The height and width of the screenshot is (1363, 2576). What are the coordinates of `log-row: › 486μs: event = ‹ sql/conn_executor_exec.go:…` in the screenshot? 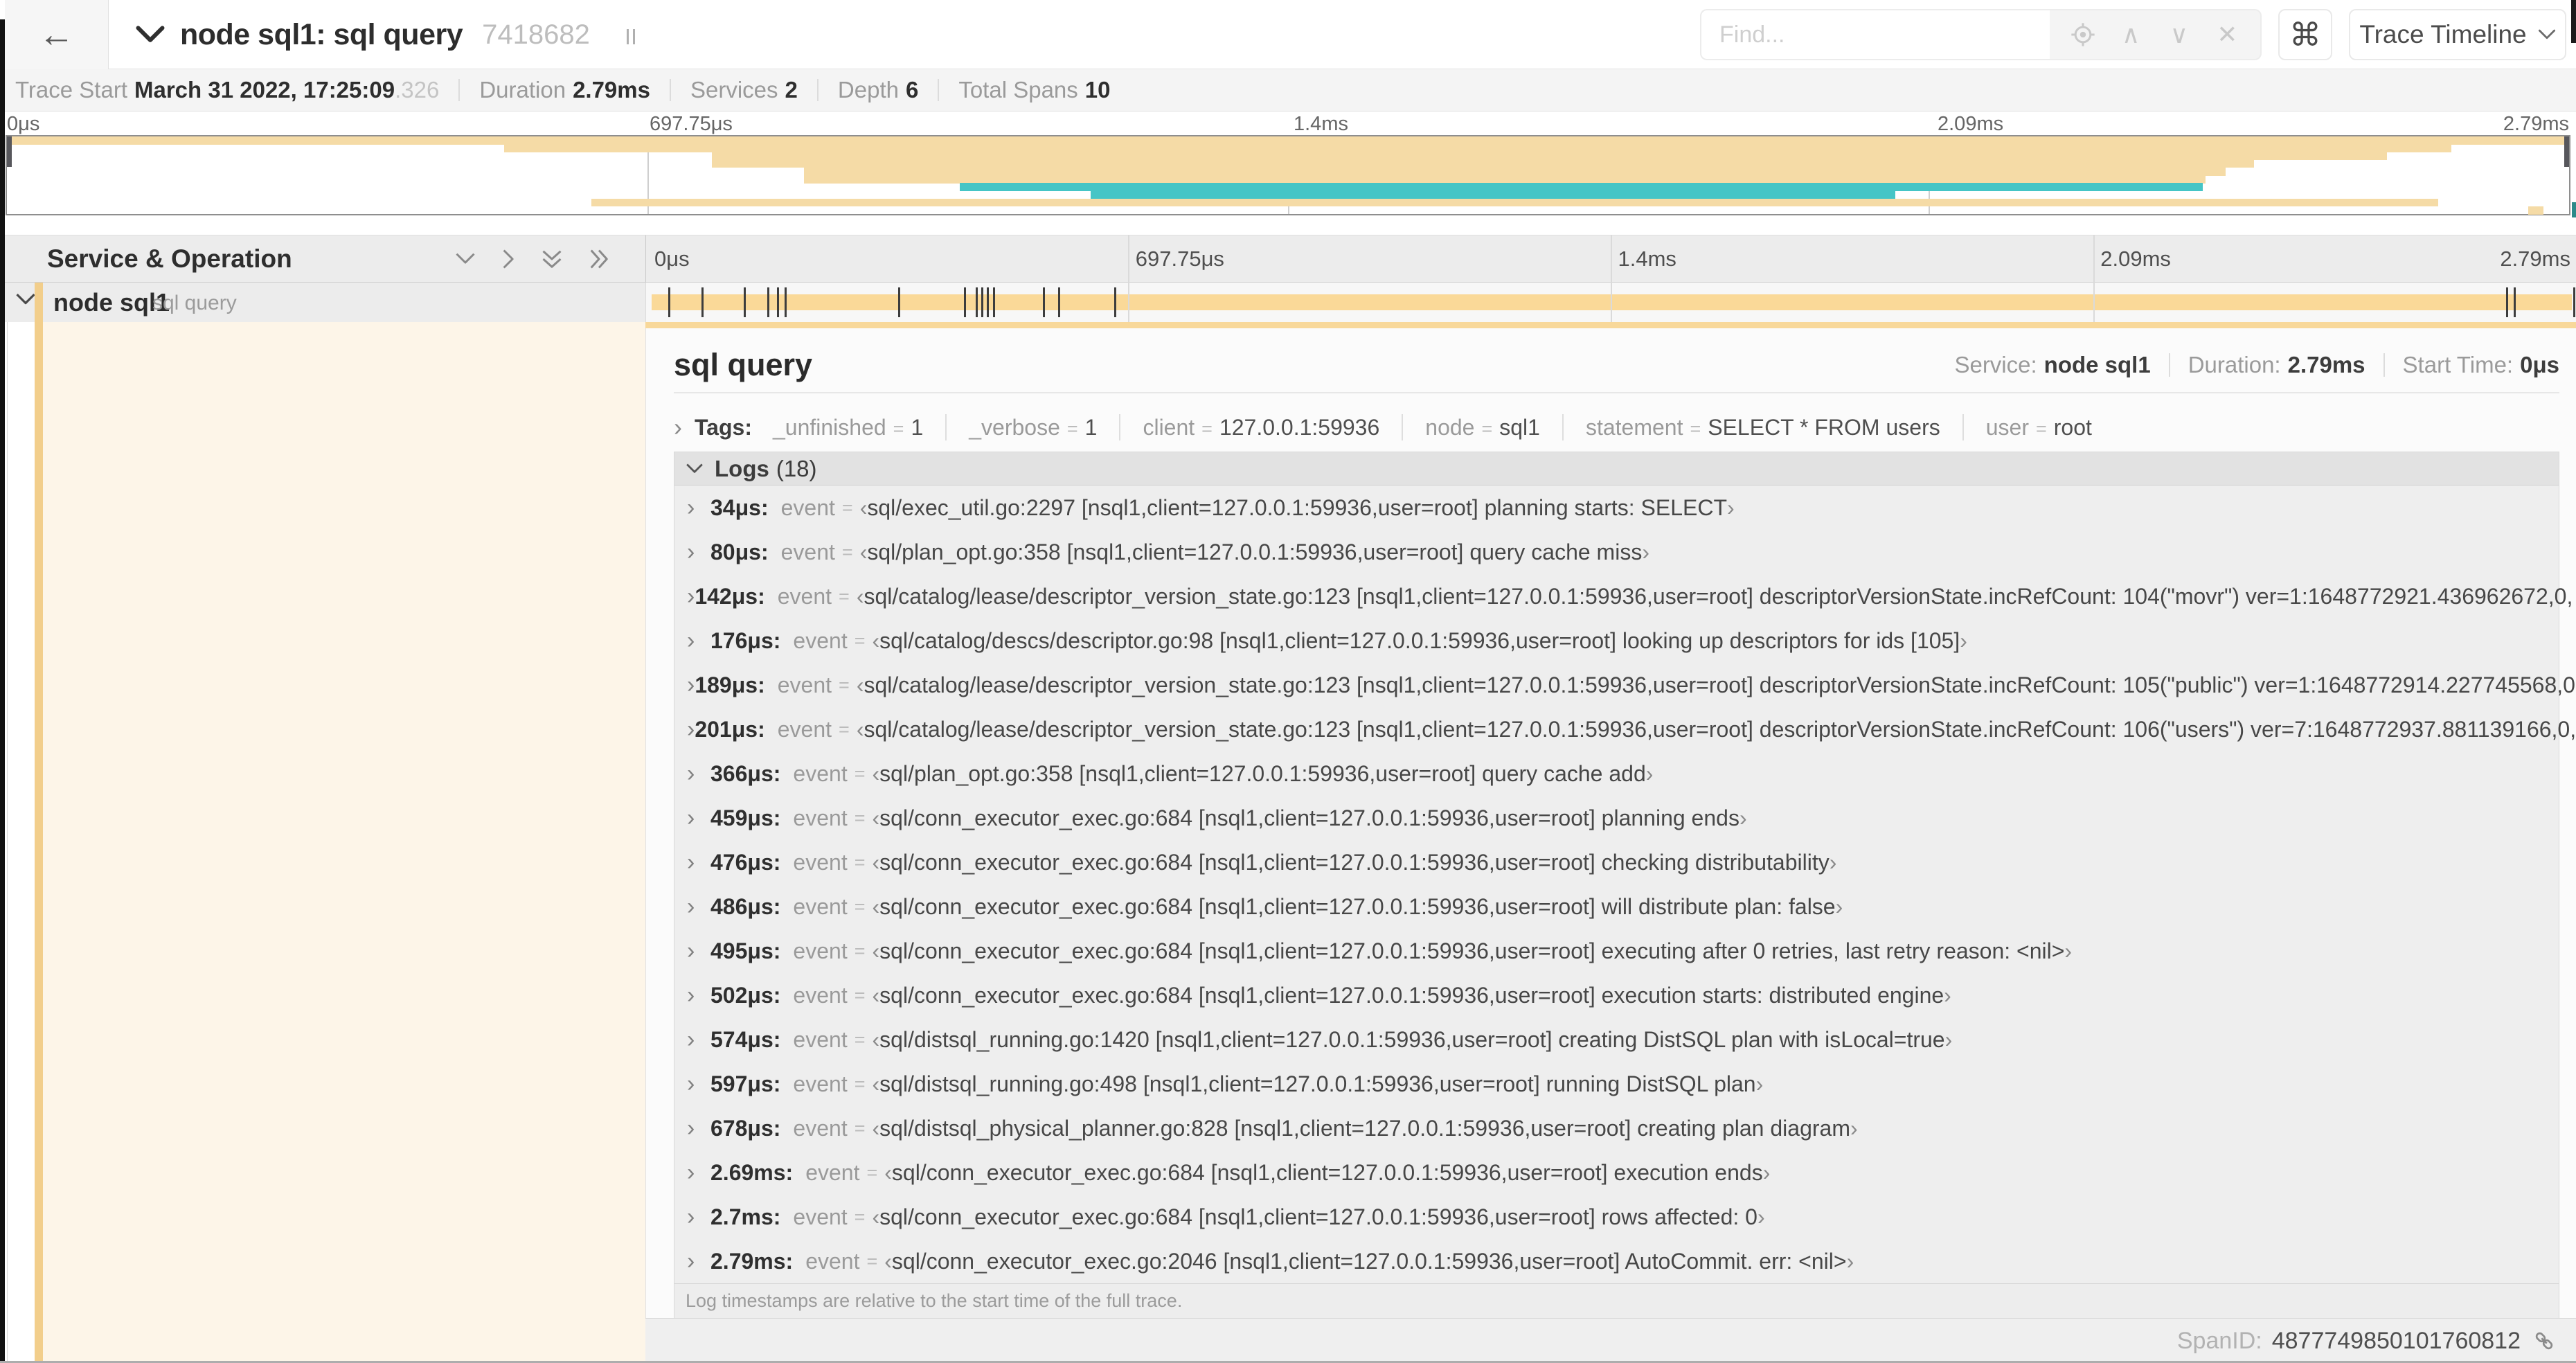 It's located at (1616, 907).